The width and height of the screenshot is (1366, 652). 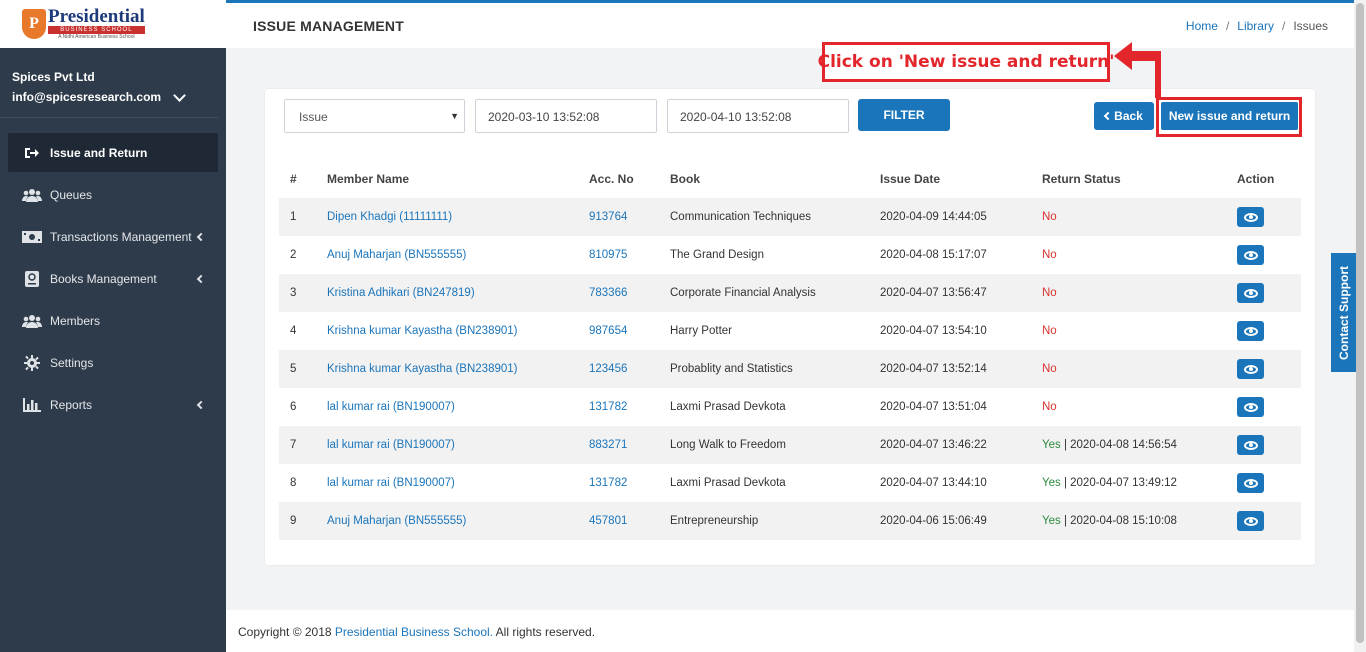 What do you see at coordinates (328, 26) in the screenshot?
I see `page-title: ISSUE MANAGEMENT` at bounding box center [328, 26].